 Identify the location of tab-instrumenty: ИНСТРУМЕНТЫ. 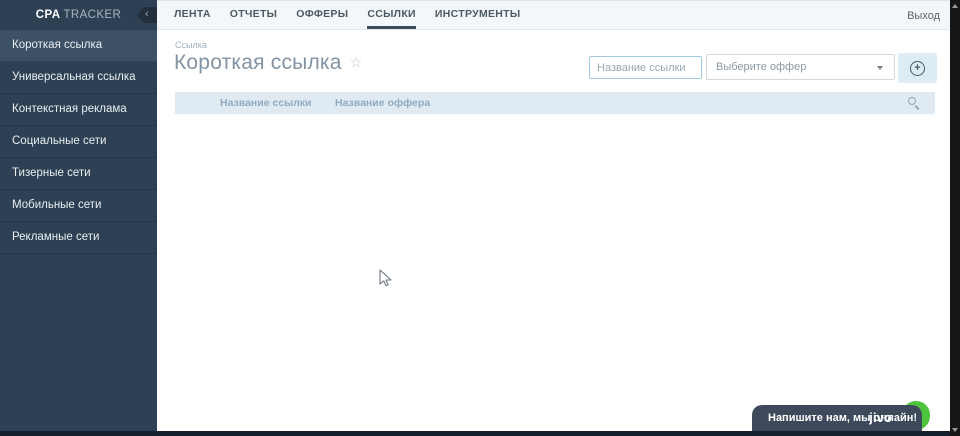
(478, 15).